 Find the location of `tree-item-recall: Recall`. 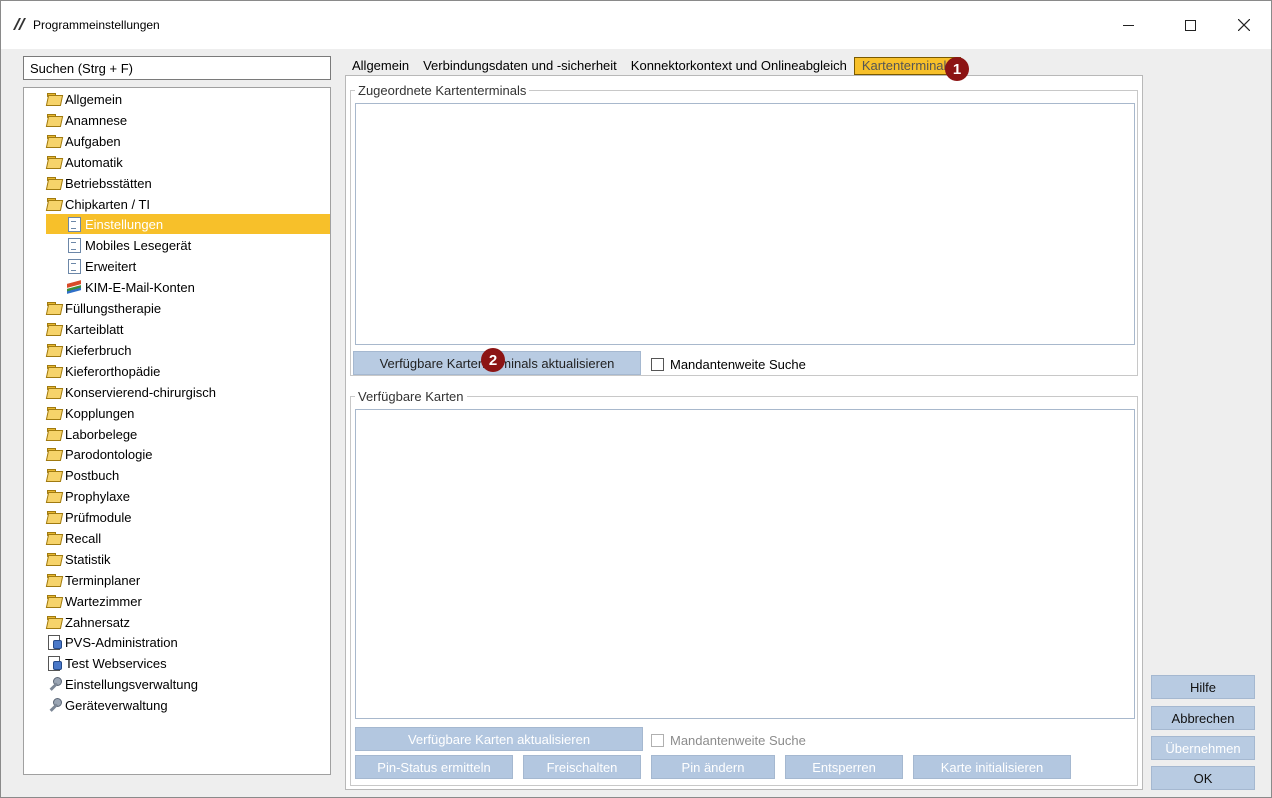

tree-item-recall: Recall is located at coordinates (73, 538).